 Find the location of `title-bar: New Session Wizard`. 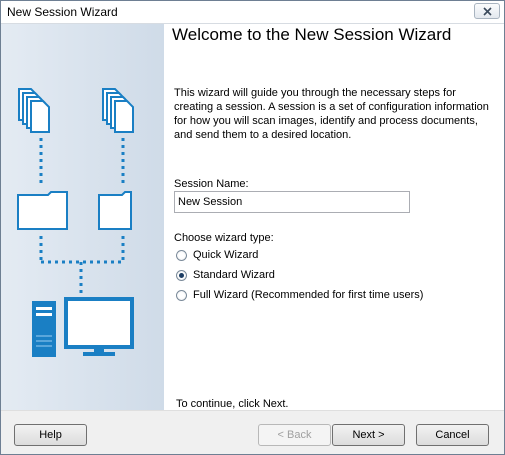

title-bar: New Session Wizard is located at coordinates (252, 12).